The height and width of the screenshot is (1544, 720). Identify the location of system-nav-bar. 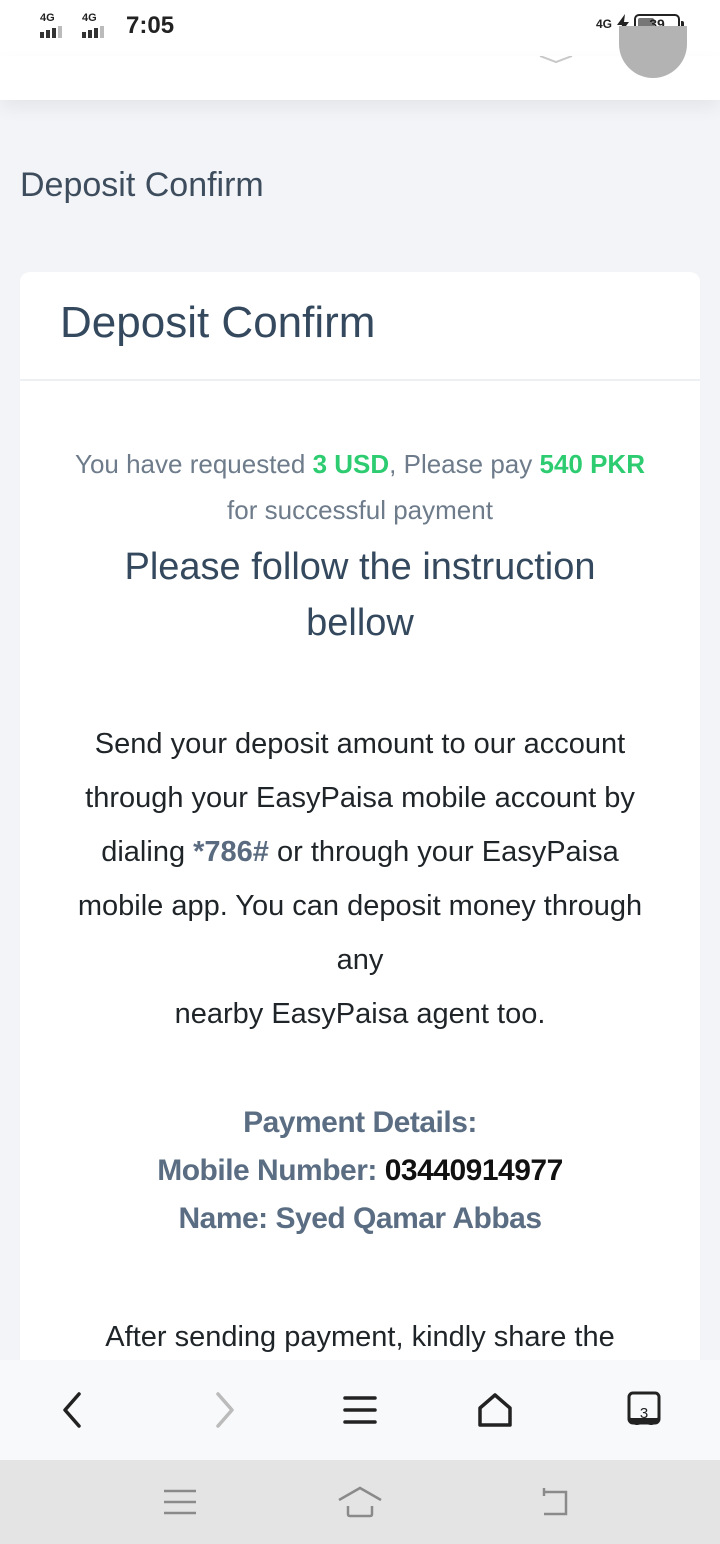
(360, 1502).